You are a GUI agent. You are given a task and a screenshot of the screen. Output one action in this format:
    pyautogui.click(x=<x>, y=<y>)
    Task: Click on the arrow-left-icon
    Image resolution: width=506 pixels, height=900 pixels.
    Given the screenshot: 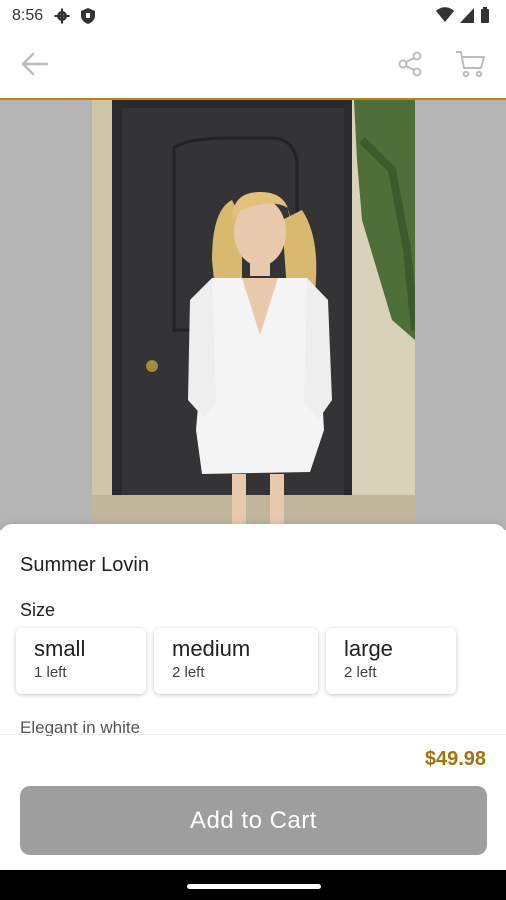 What is the action you would take?
    pyautogui.click(x=34, y=66)
    